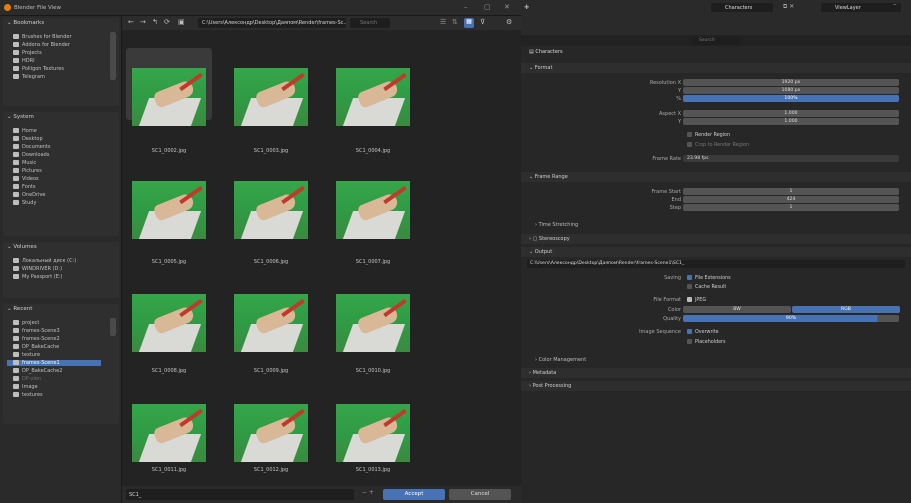 The height and width of the screenshot is (503, 911). What do you see at coordinates (131, 22) in the screenshot?
I see `back-arrow-icon: ←` at bounding box center [131, 22].